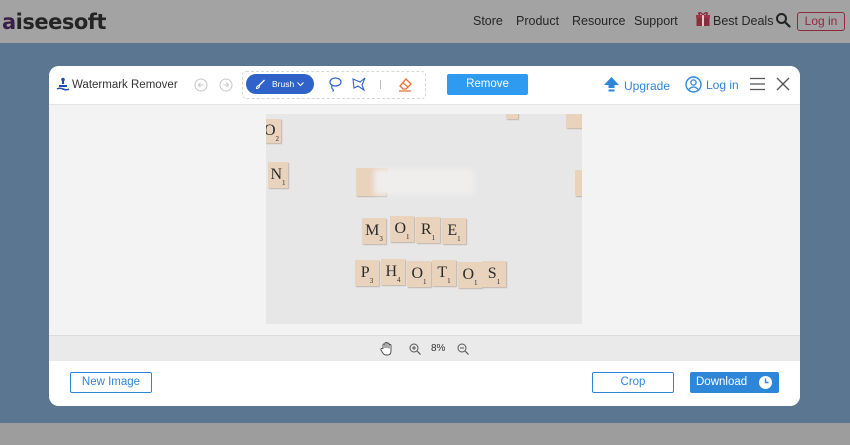  Describe the element at coordinates (278, 175) in the screenshot. I see `tile-edge-n: N1` at that location.